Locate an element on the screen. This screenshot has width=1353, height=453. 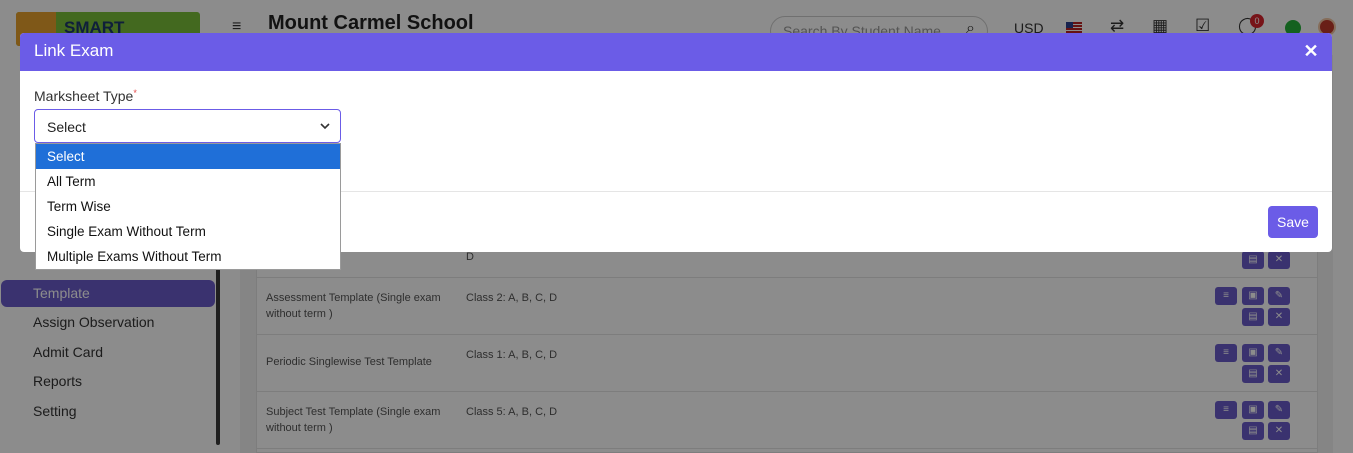
option-label: Single Exam Without Term is located at coordinates (126, 231).